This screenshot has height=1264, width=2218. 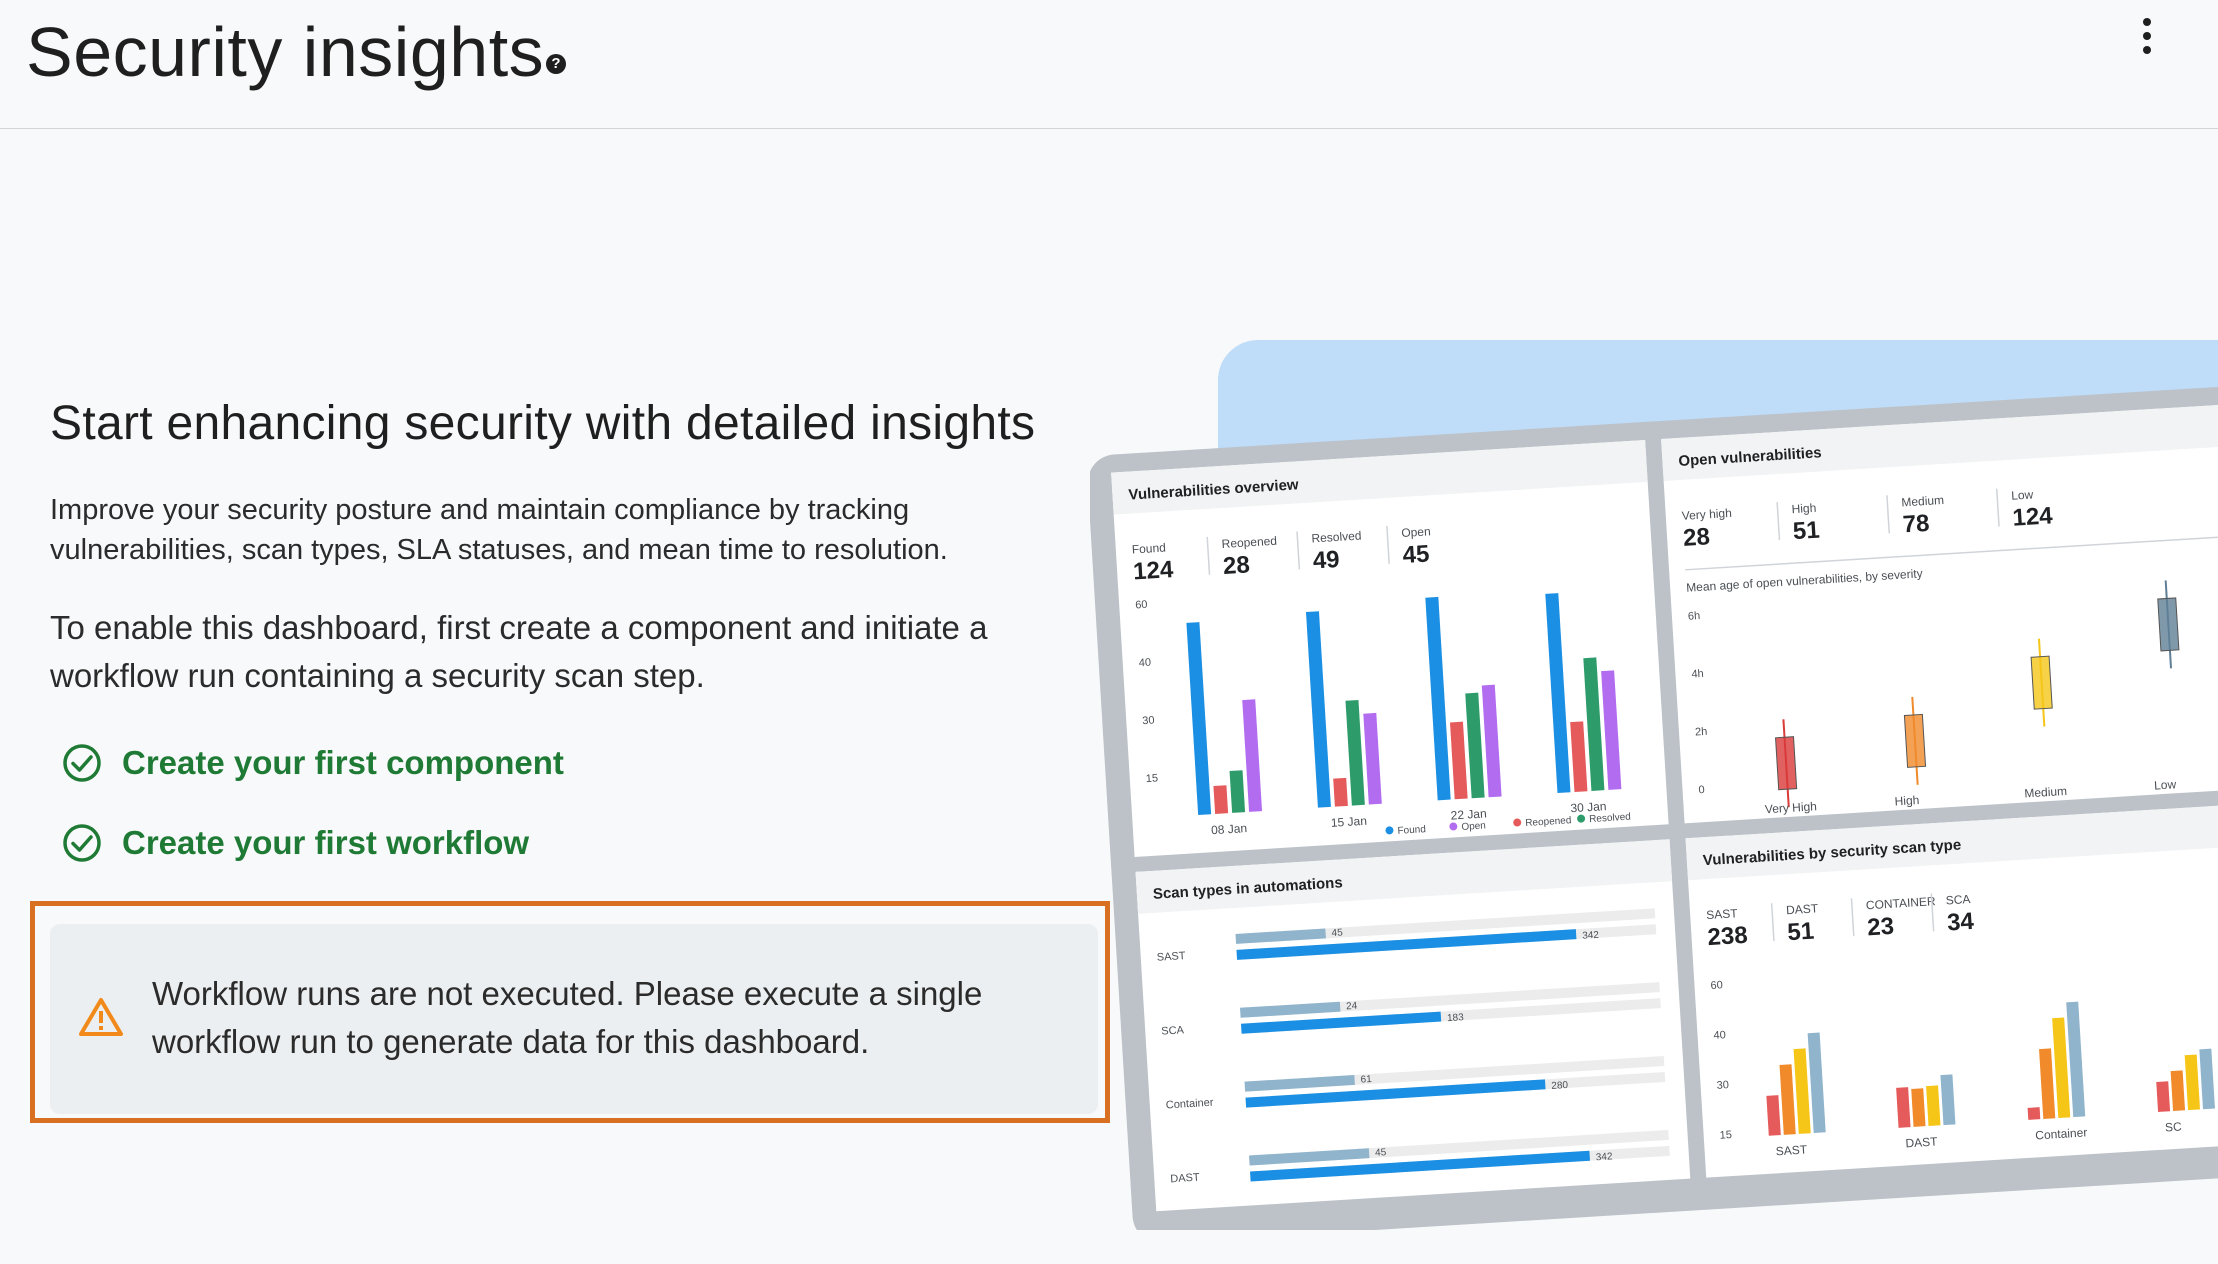 What do you see at coordinates (1728, 936) in the screenshot?
I see `stat-value: 238` at bounding box center [1728, 936].